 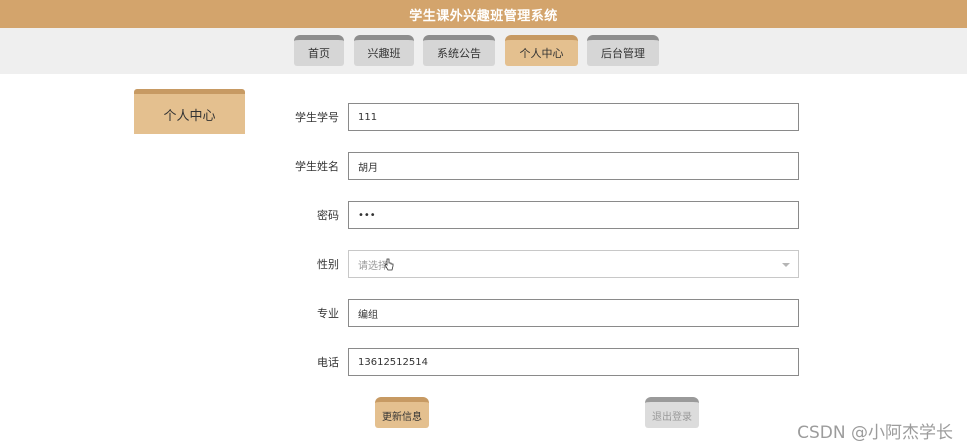 I want to click on logout-button: 退出登录, so click(x=672, y=412).